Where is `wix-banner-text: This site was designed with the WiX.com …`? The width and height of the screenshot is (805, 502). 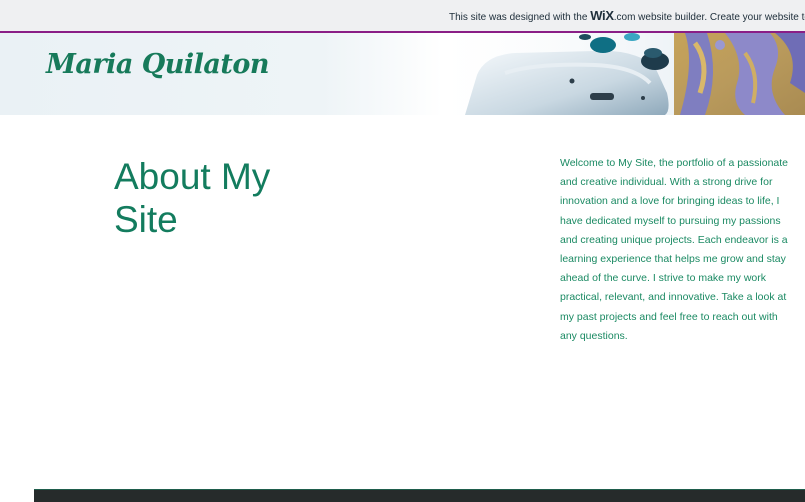
wix-banner-text: This site was designed with the WiX.com … is located at coordinates (627, 15).